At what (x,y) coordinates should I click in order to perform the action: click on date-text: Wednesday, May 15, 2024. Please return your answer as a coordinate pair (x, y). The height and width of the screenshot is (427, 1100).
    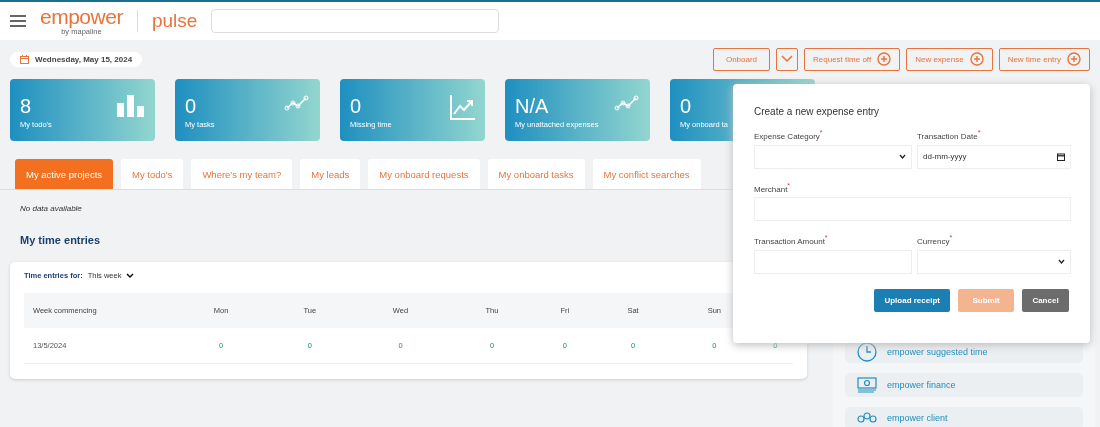
    Looking at the image, I should click on (84, 59).